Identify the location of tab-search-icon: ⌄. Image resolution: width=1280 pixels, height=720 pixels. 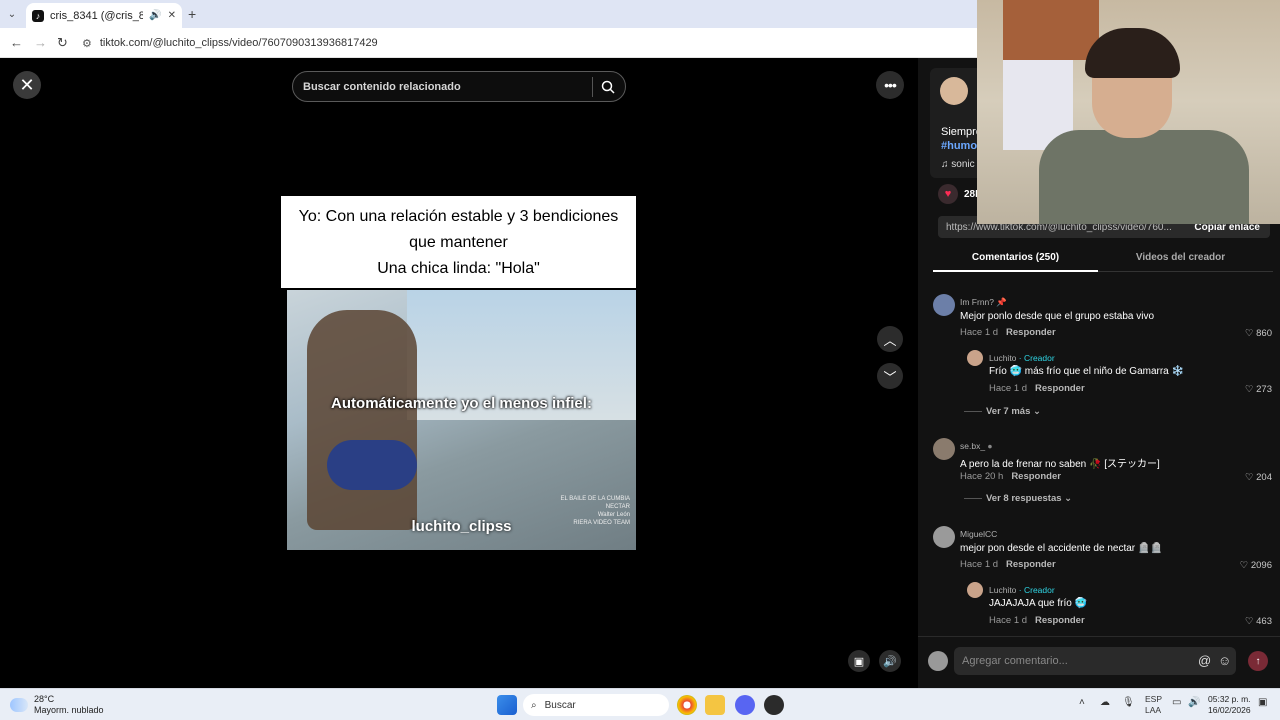
(12, 14).